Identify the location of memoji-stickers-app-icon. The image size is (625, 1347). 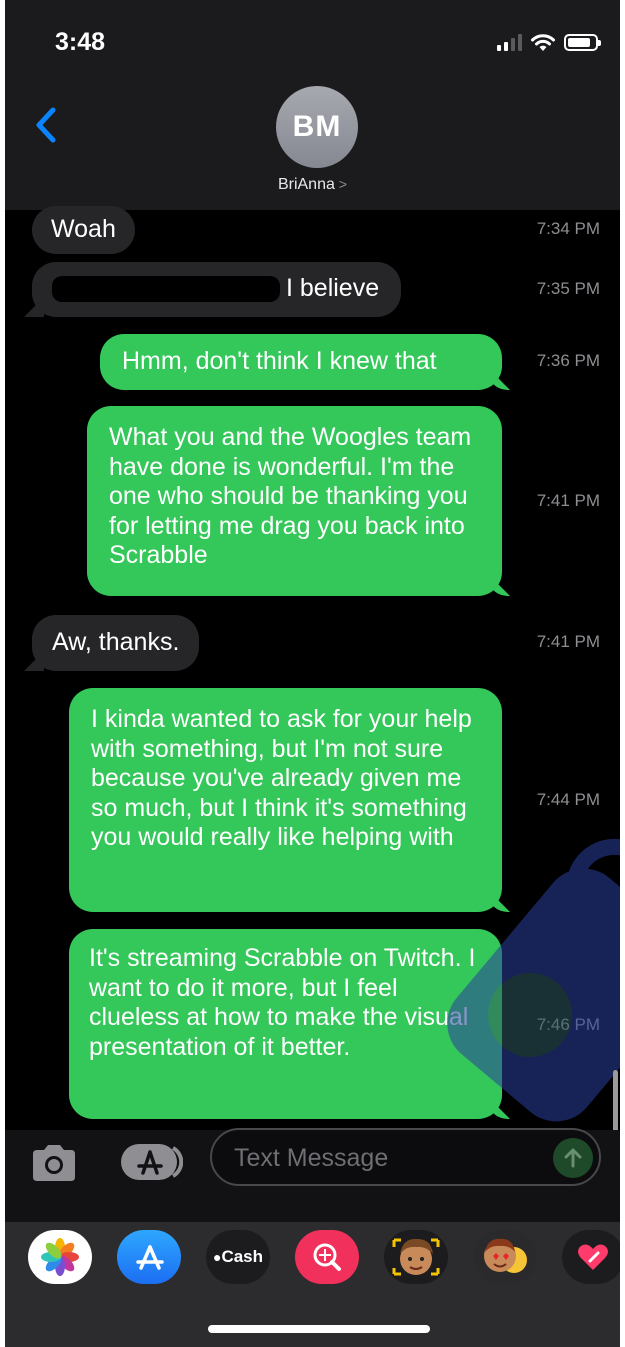
(416, 1257).